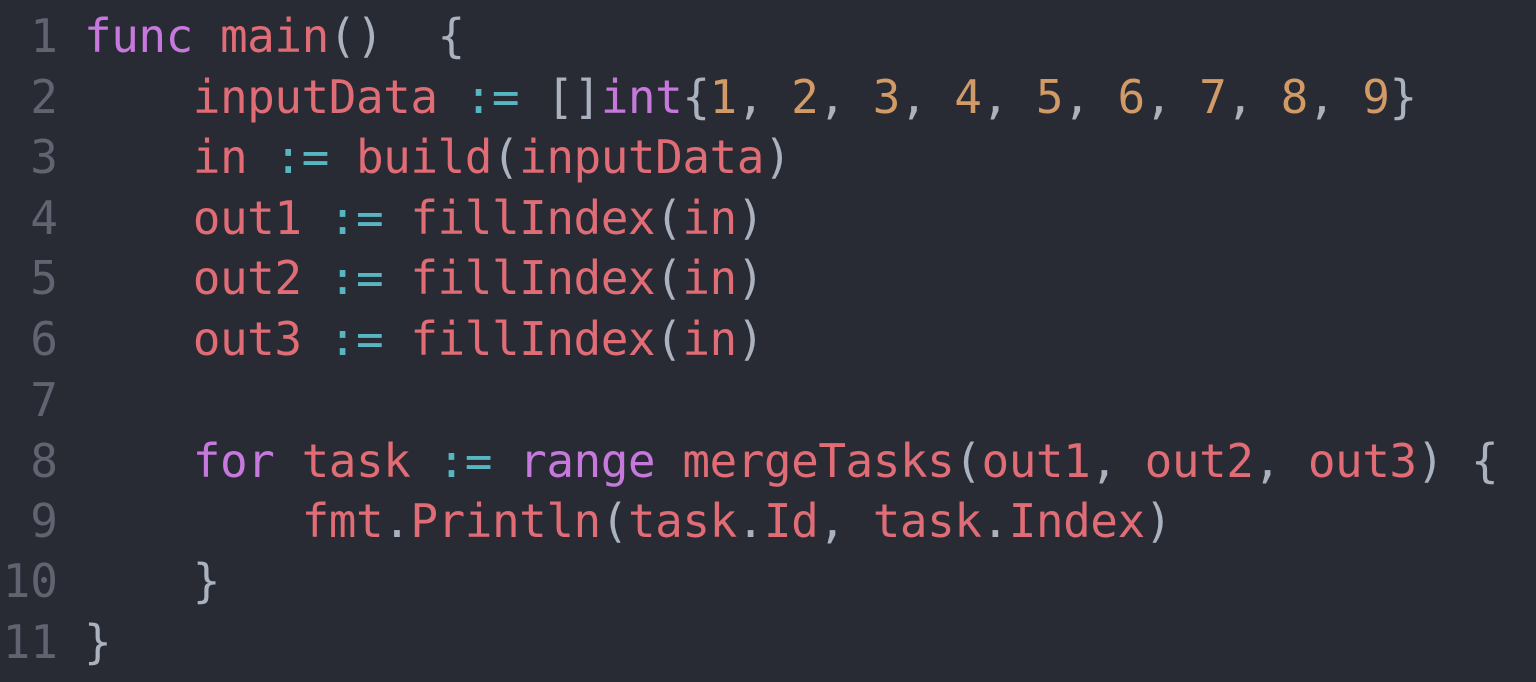 The height and width of the screenshot is (682, 1536). What do you see at coordinates (1213, 97) in the screenshot?
I see `number-token: 7` at bounding box center [1213, 97].